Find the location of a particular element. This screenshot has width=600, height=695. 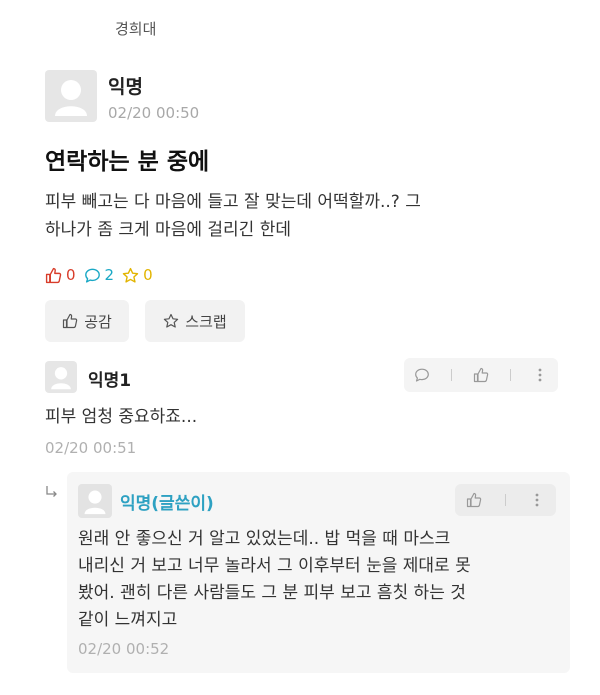

post-author-avatar is located at coordinates (71, 96).